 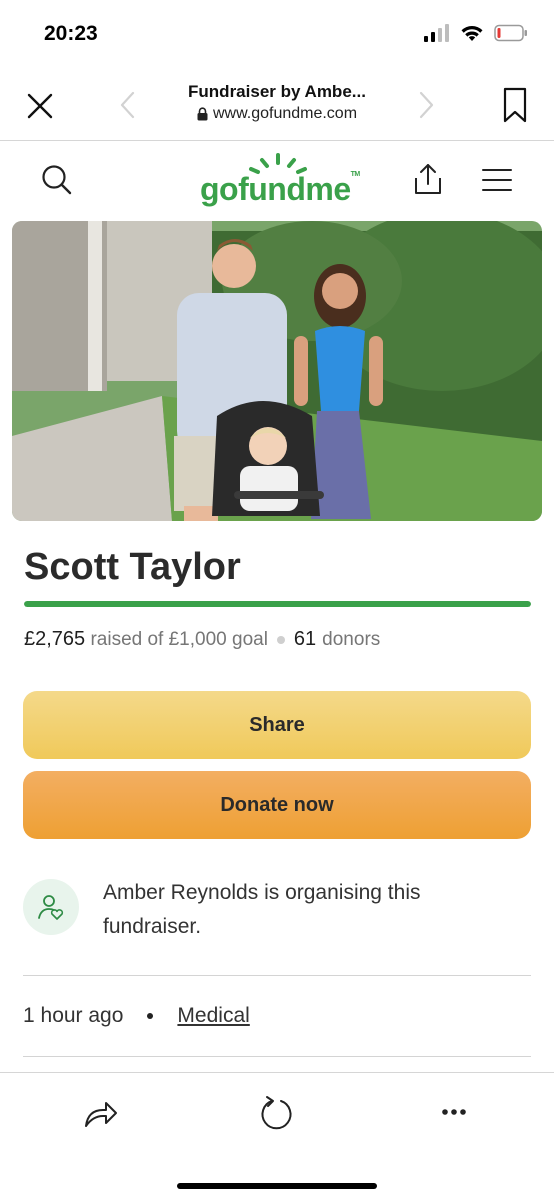 What do you see at coordinates (202, 114) in the screenshot?
I see `lock-icon` at bounding box center [202, 114].